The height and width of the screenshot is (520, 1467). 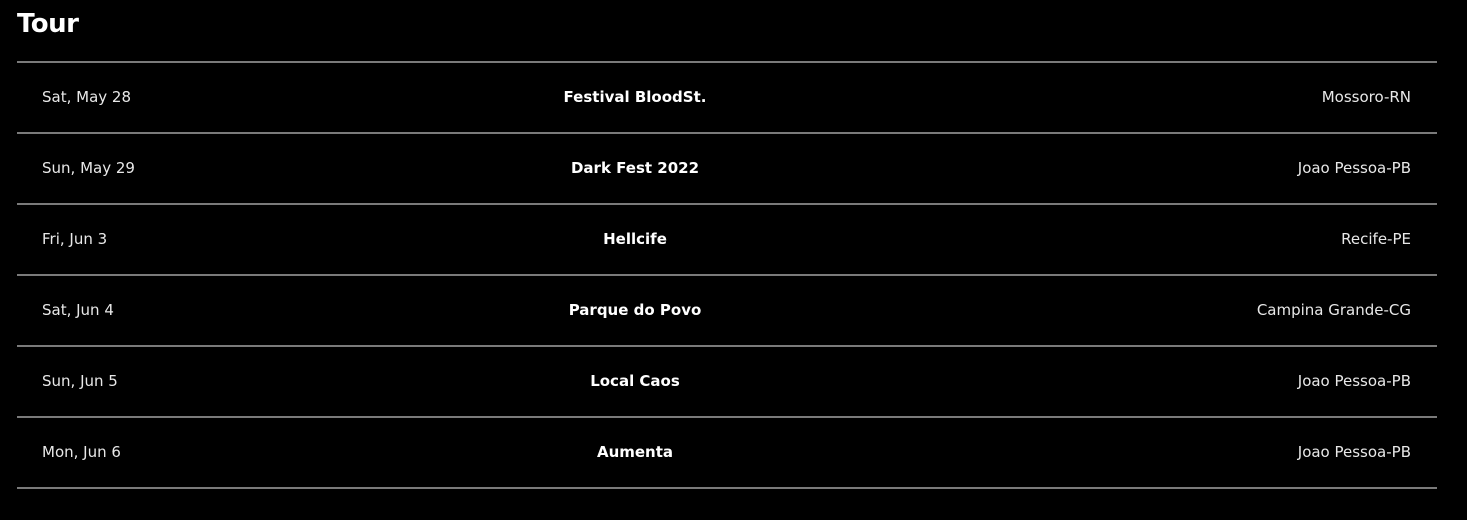 I want to click on event-venue: Aumenta, so click(x=635, y=452).